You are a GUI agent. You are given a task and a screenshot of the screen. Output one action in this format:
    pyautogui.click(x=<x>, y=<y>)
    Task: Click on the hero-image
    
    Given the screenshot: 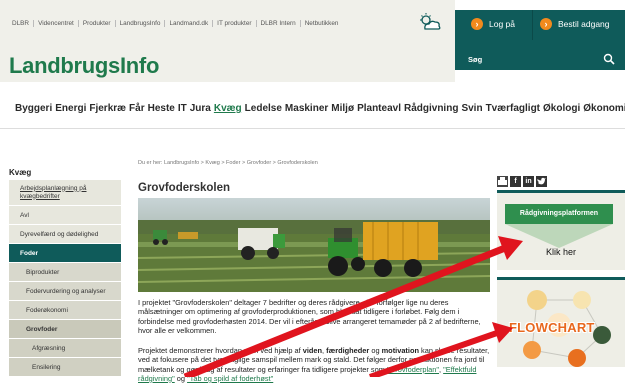 What is the action you would take?
    pyautogui.click(x=314, y=245)
    